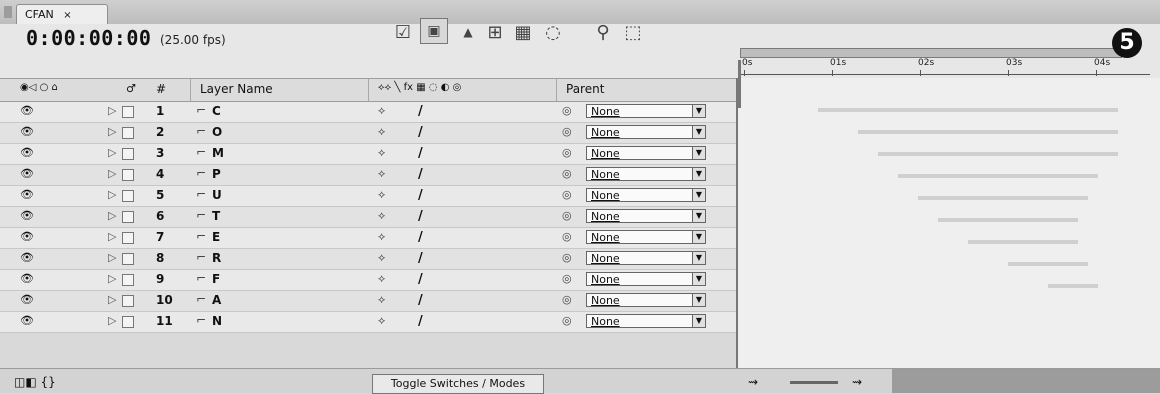  I want to click on layer-name: O, so click(217, 132).